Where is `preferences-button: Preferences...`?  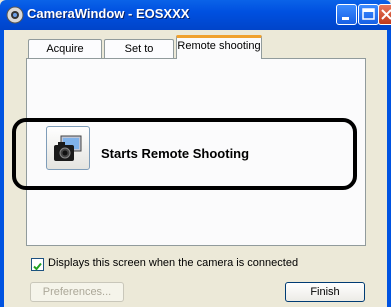
preferences-button: Preferences... is located at coordinates (77, 292).